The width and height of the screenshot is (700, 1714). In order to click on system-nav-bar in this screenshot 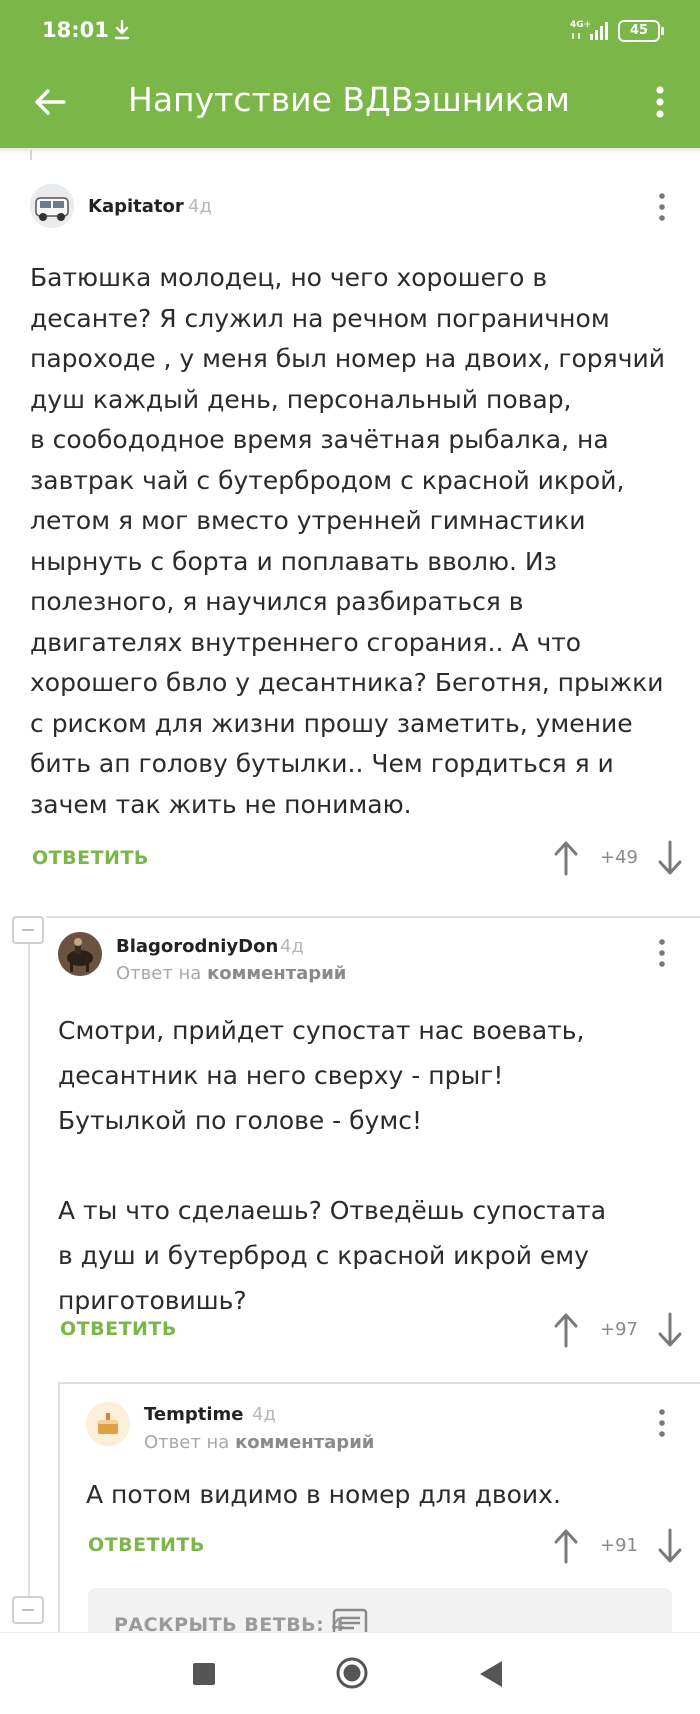, I will do `click(350, 1673)`.